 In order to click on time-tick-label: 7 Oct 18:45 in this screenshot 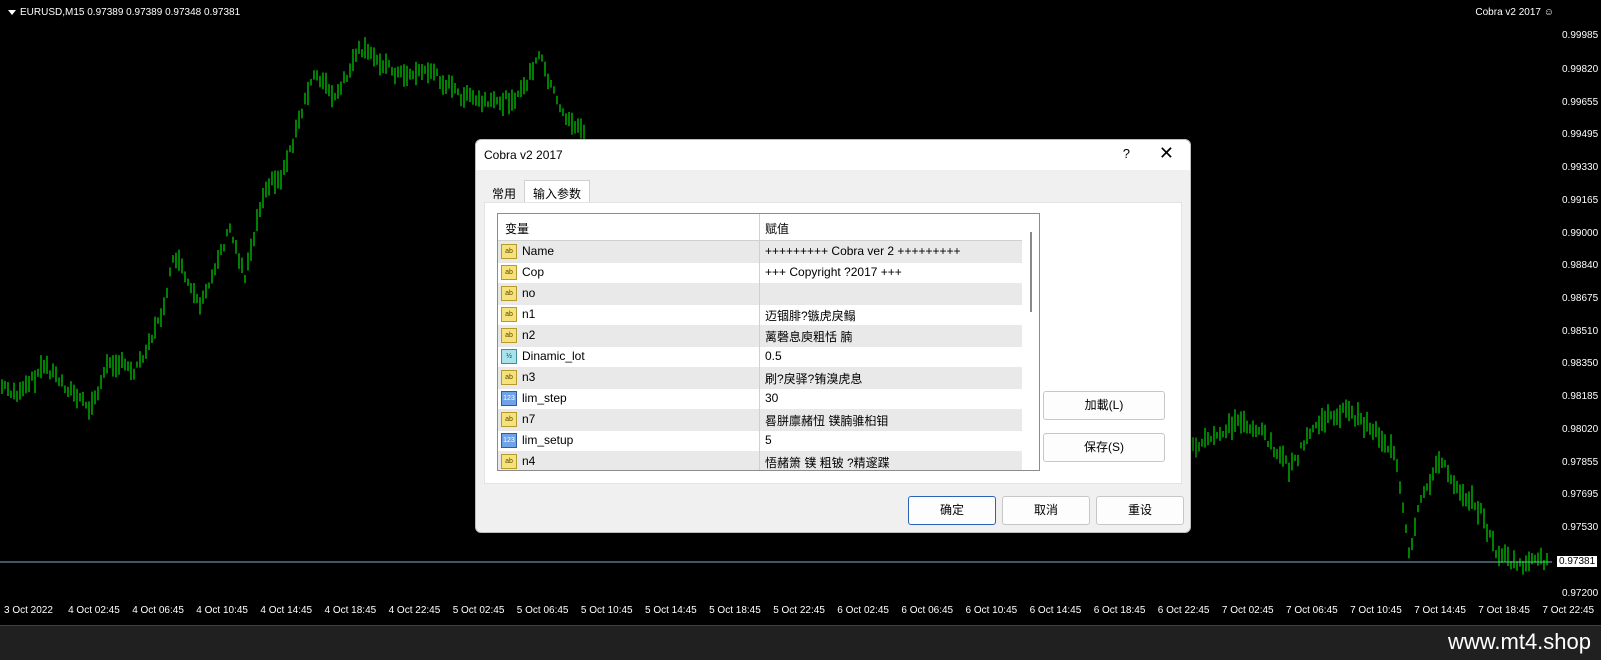, I will do `click(1504, 610)`.